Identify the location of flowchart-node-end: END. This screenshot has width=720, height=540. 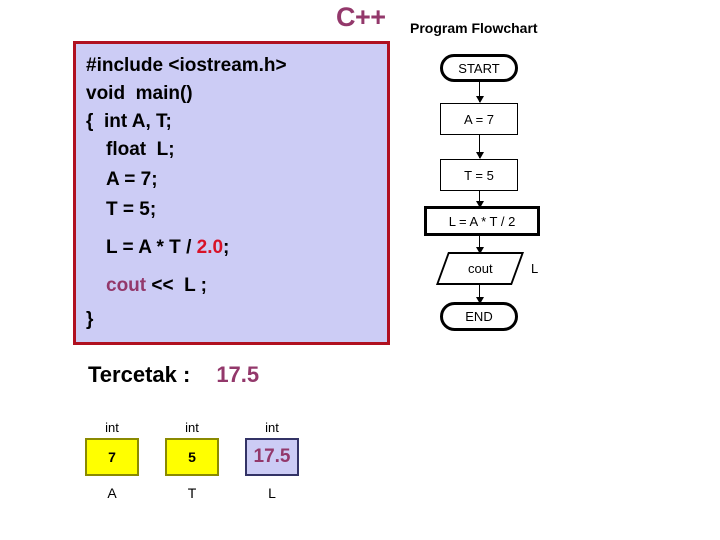
(479, 316).